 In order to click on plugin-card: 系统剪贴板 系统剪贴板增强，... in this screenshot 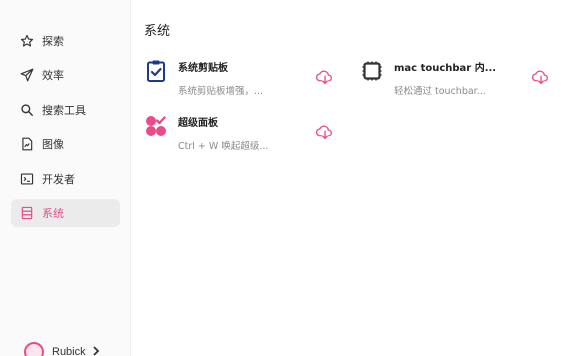, I will do `click(244, 78)`.